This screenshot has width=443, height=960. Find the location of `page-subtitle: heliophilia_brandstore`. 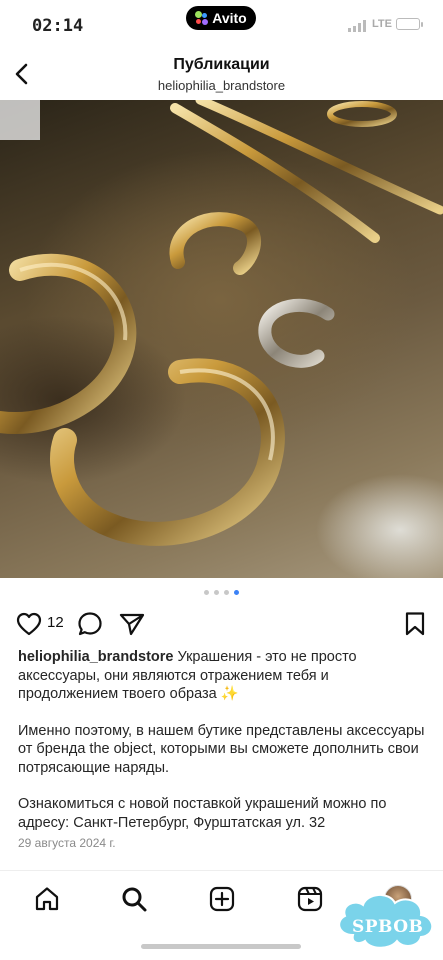

page-subtitle: heliophilia_brandstore is located at coordinates (221, 85).